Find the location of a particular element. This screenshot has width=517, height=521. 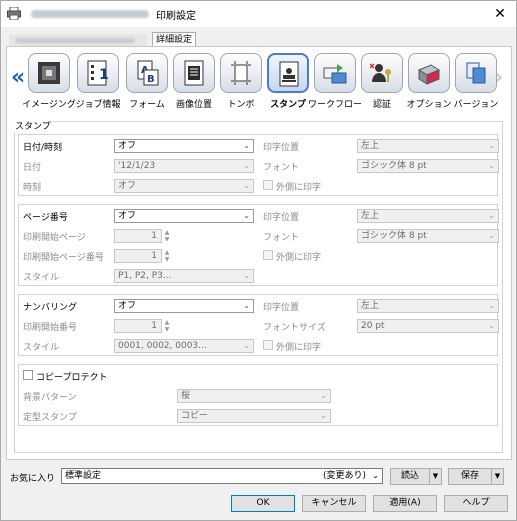

version-label: バージョン is located at coordinates (476, 105).